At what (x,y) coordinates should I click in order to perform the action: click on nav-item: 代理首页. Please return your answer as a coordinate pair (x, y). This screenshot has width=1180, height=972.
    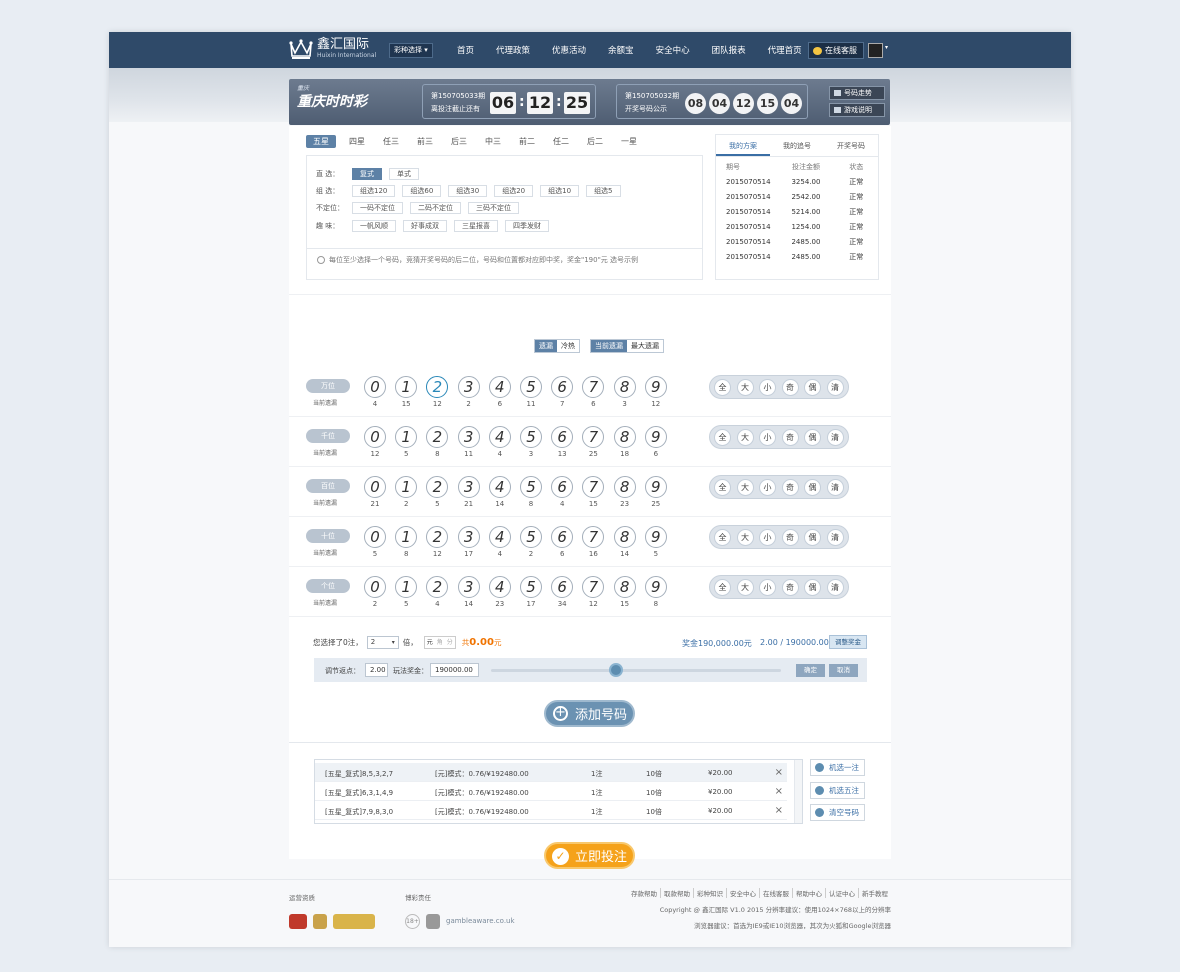
    Looking at the image, I should click on (785, 50).